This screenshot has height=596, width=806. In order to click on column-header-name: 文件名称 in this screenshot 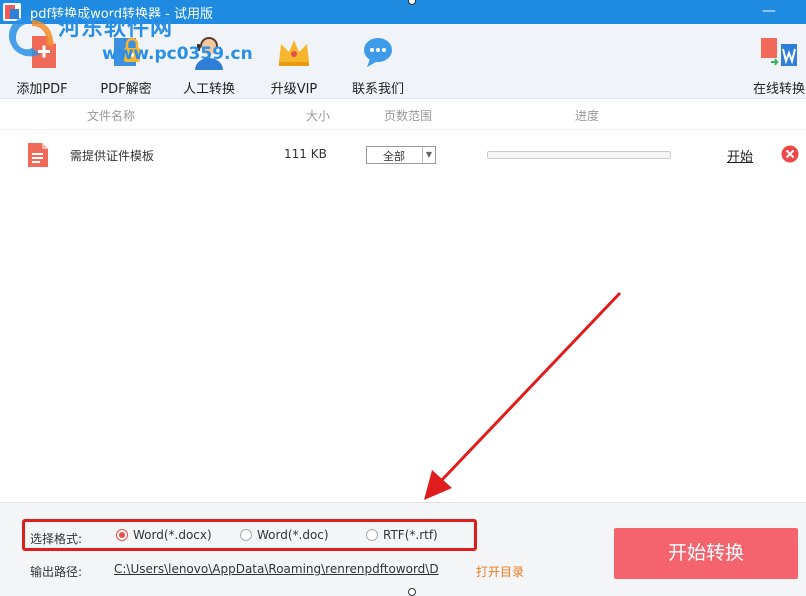, I will do `click(111, 115)`.